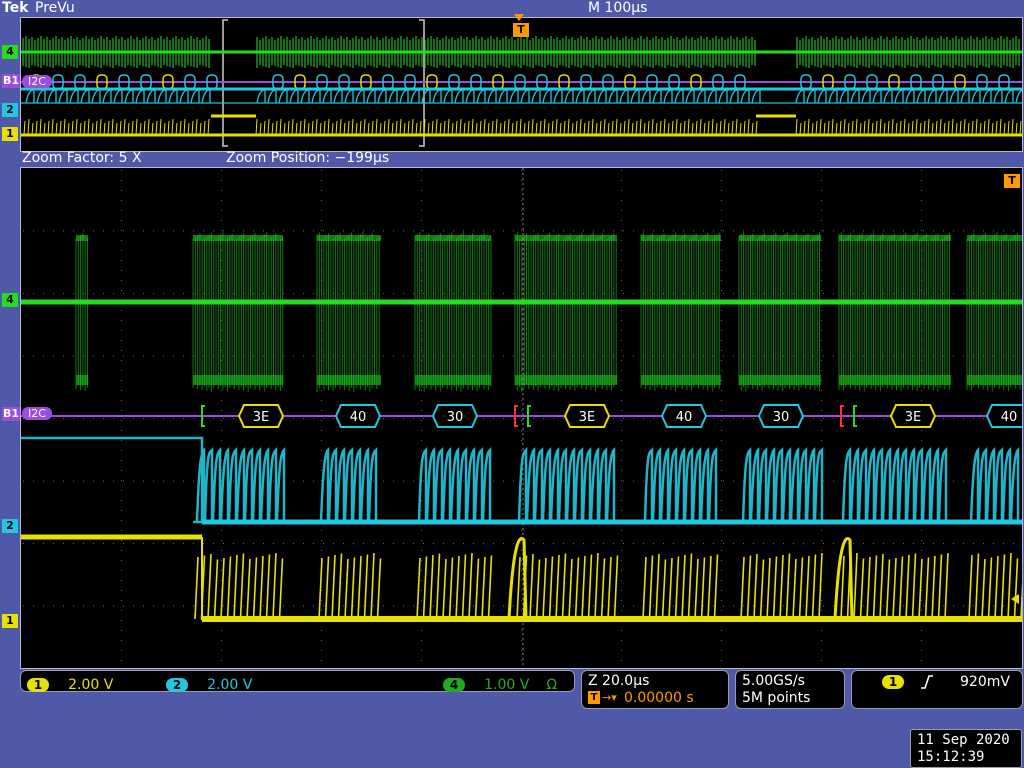 This screenshot has height=768, width=1024. Describe the element at coordinates (454, 684) in the screenshot. I see `ch4-badge: 4` at that location.